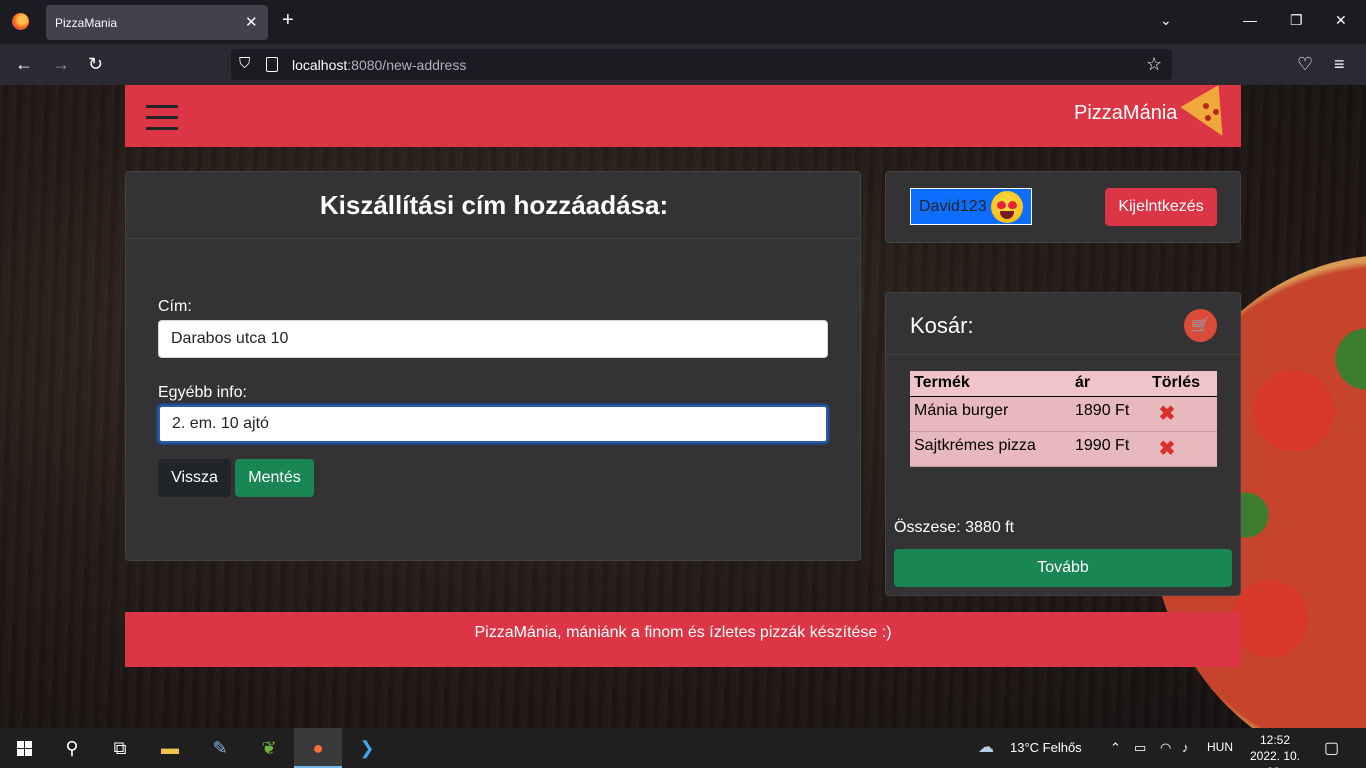 Image resolution: width=1366 pixels, height=768 pixels. What do you see at coordinates (1275, 758) in the screenshot?
I see `clock-date: 2022. 10. 23.` at bounding box center [1275, 758].